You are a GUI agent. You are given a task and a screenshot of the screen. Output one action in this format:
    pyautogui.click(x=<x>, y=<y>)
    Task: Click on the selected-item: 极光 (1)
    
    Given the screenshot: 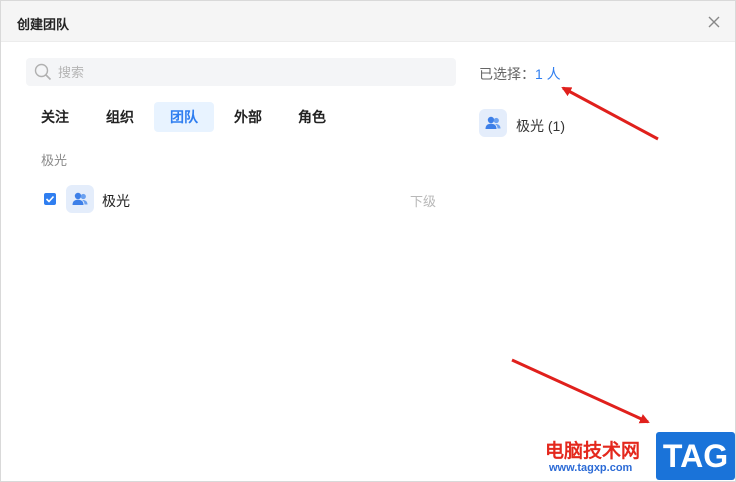 What is the action you would take?
    pyautogui.click(x=589, y=124)
    